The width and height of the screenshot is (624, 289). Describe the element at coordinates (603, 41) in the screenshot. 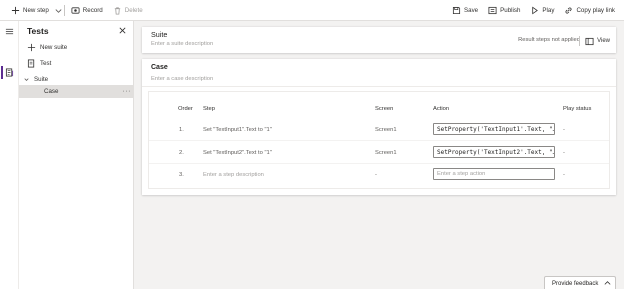

I see `view-label: View` at that location.